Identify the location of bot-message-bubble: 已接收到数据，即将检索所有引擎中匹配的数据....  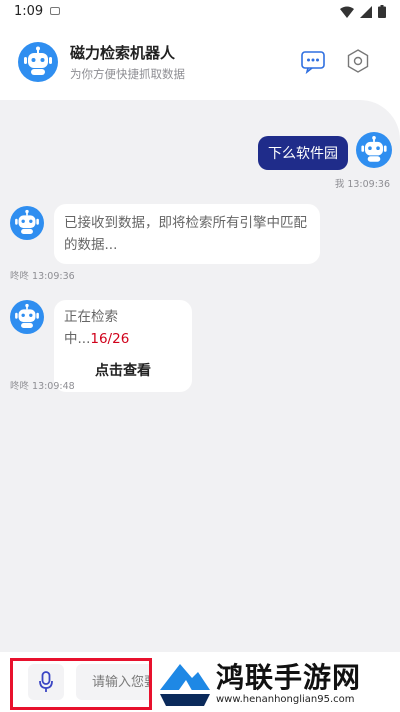
(187, 234).